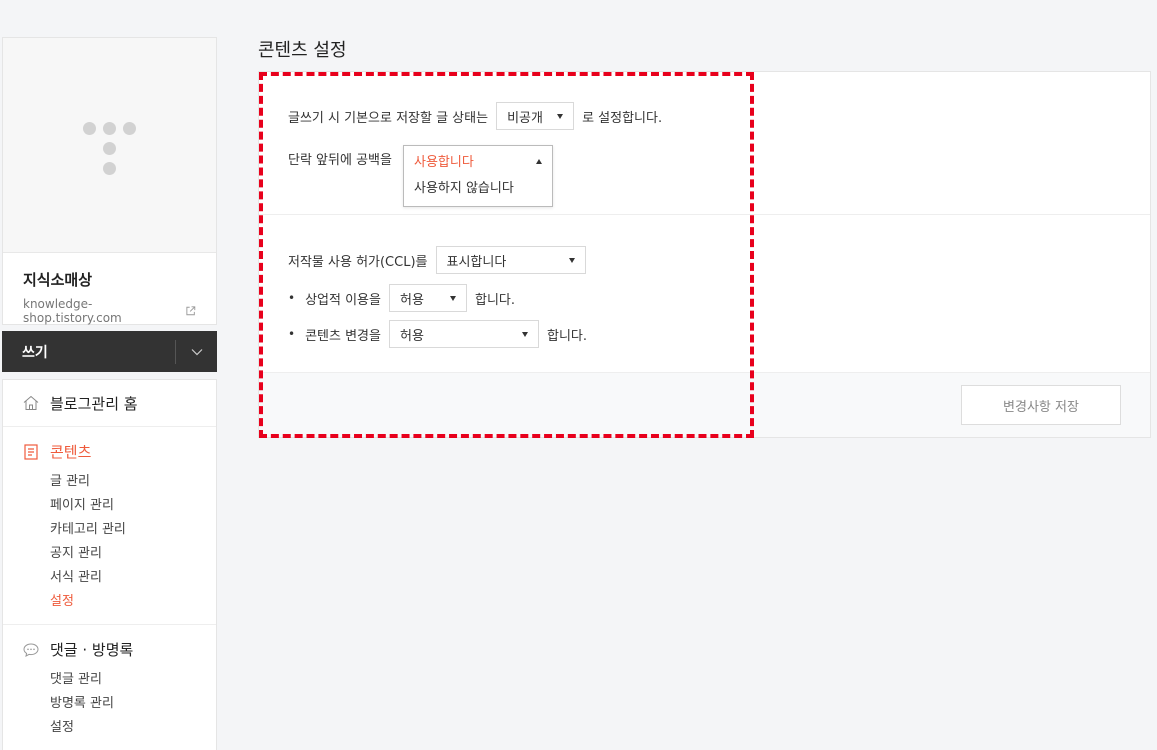 The height and width of the screenshot is (750, 1157). I want to click on content-modify-label: 콘텐츠 변경을, so click(343, 336).